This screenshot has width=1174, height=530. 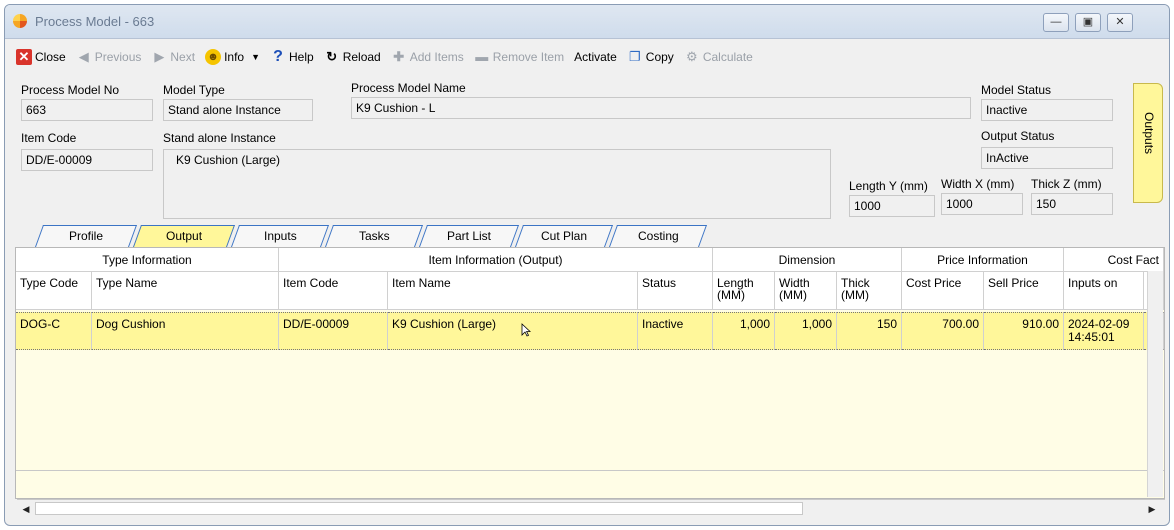 What do you see at coordinates (691, 56) in the screenshot?
I see `gear-icon: ⚙` at bounding box center [691, 56].